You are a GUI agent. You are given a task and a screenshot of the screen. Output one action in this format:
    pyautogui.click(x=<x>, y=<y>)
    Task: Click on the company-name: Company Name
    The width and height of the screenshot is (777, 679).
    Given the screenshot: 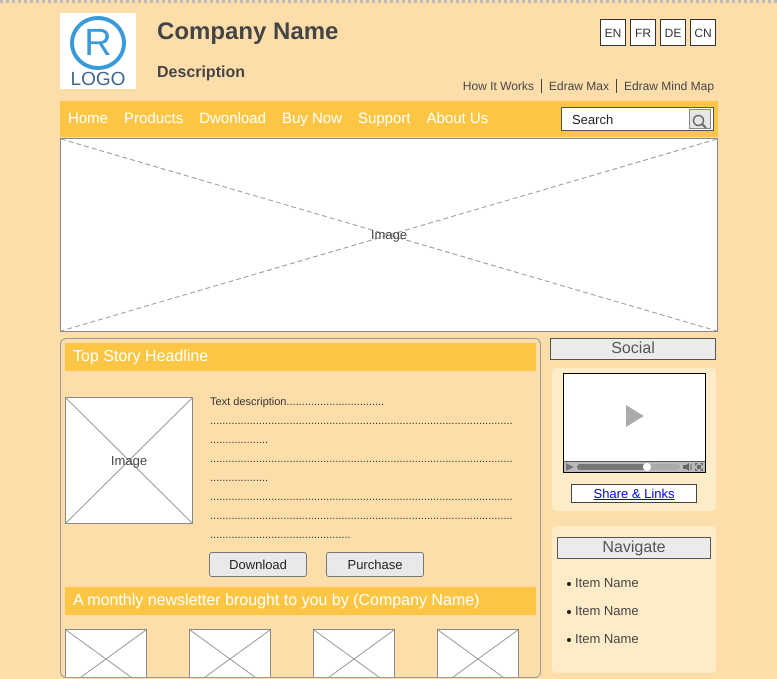 What is the action you would take?
    pyautogui.click(x=247, y=32)
    